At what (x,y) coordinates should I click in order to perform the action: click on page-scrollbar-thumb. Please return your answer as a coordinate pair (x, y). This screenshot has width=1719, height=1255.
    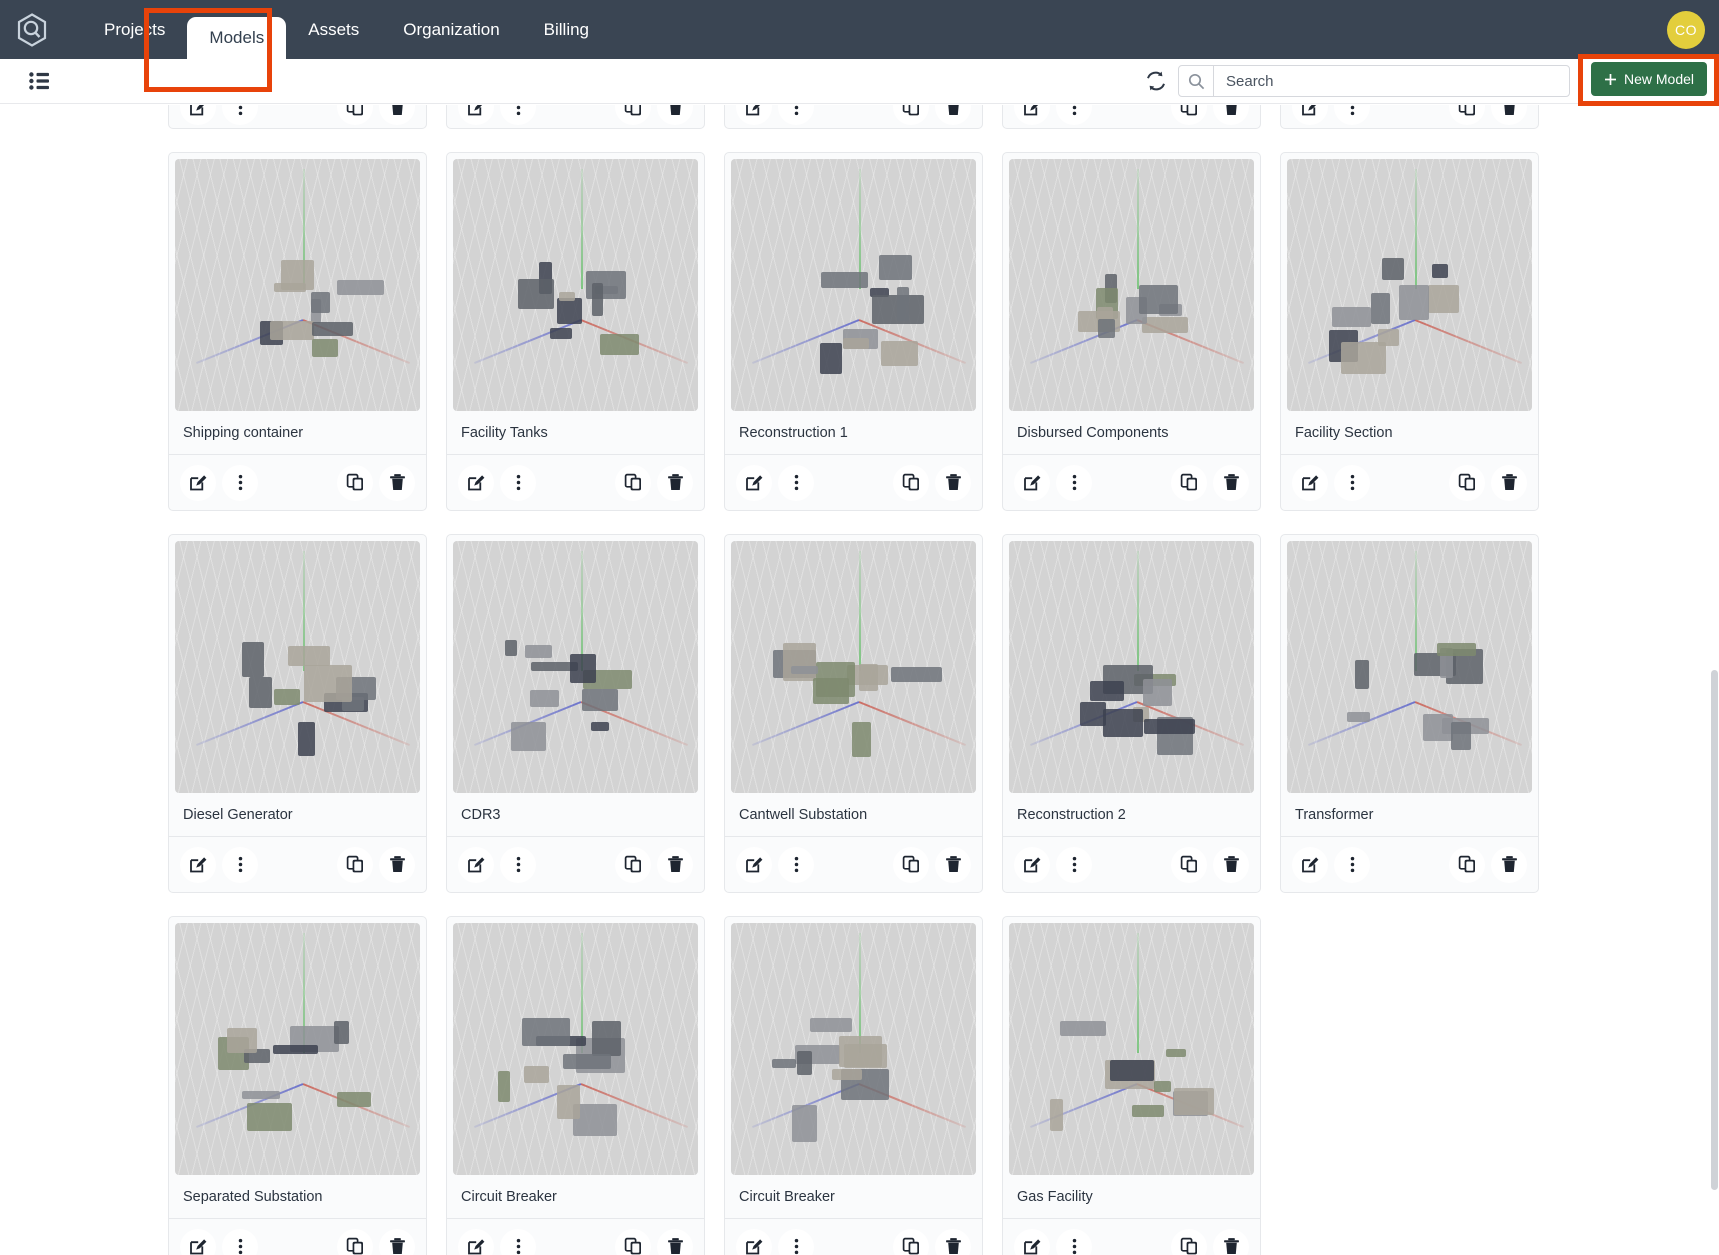
    Looking at the image, I should click on (1714, 930).